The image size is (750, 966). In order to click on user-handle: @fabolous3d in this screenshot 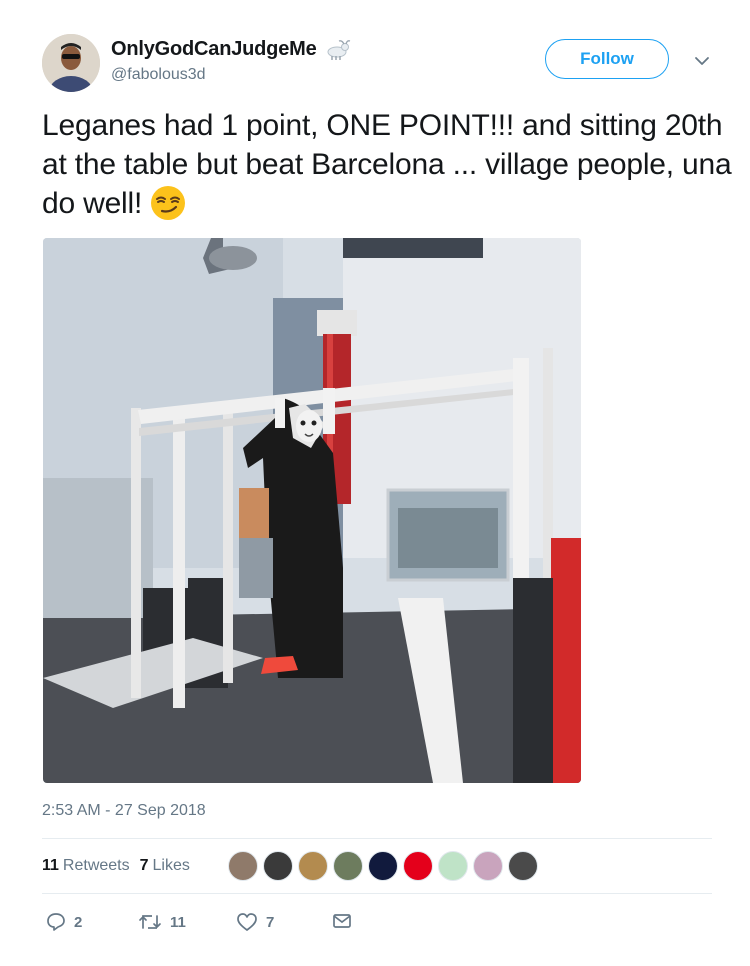, I will do `click(158, 75)`.